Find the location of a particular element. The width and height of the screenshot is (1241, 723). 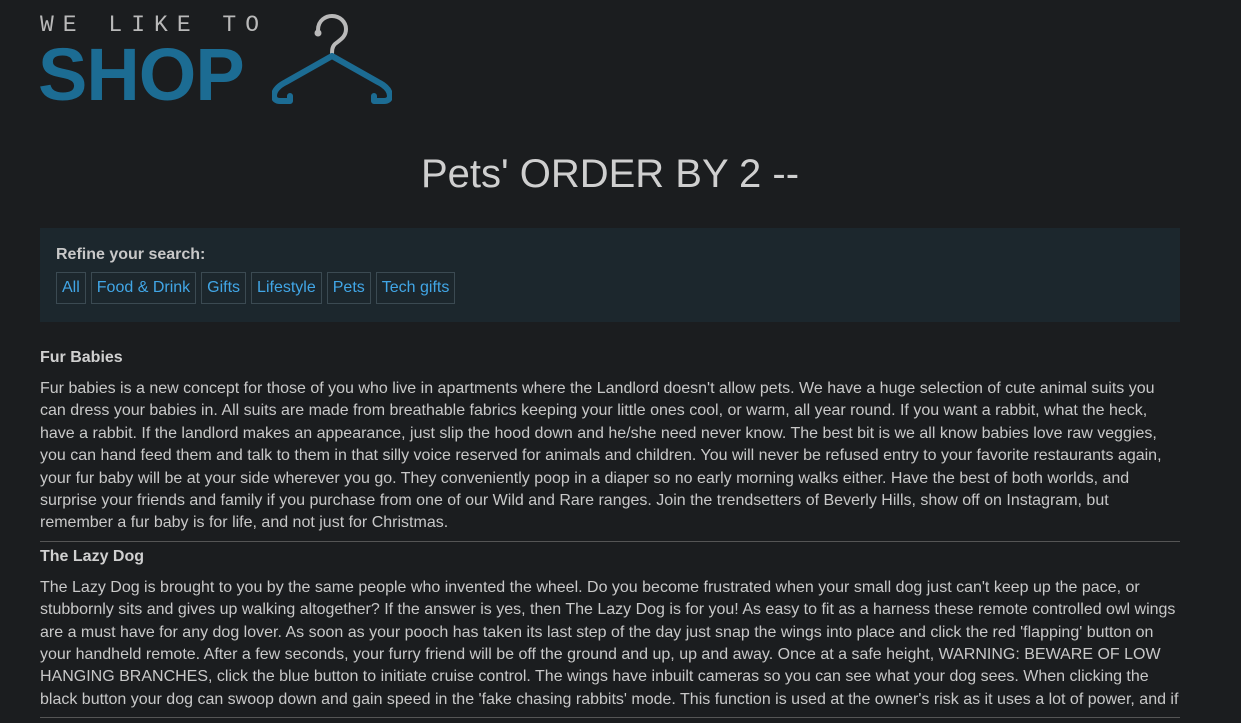

product-name: Fur Babies is located at coordinates (610, 358).